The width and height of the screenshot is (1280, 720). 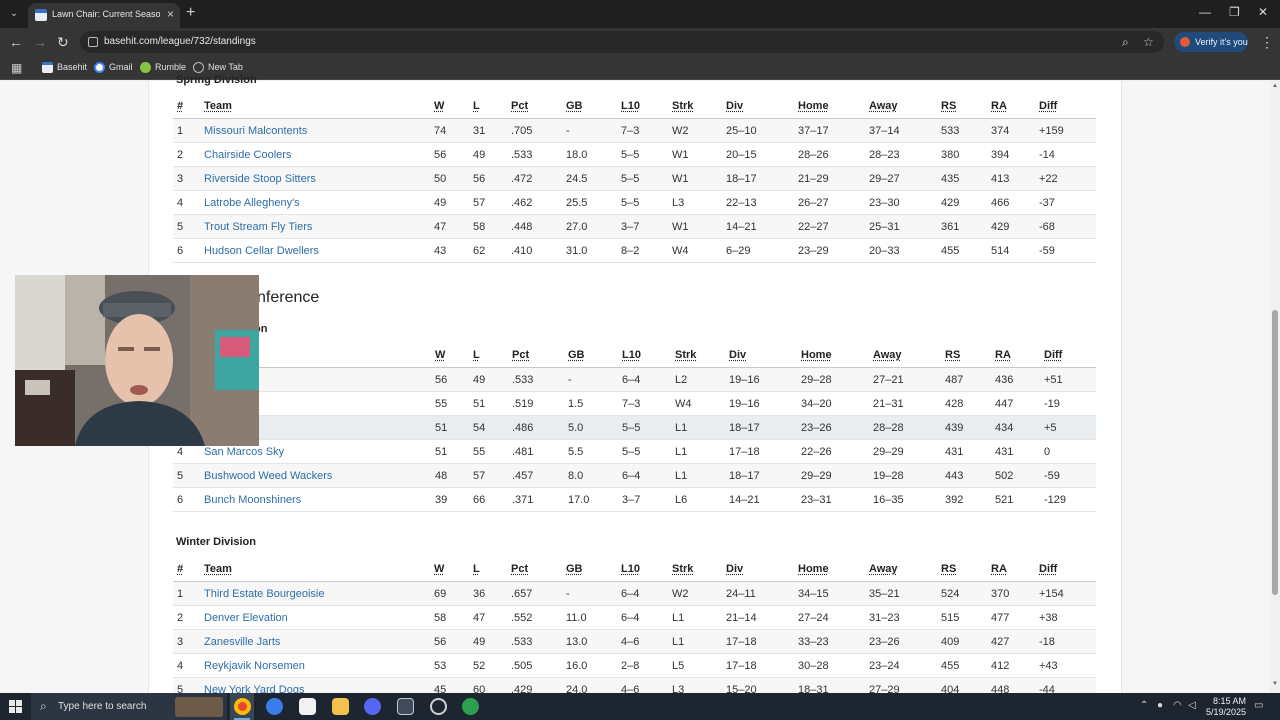 What do you see at coordinates (470, 706) in the screenshot?
I see `app-badge-icon` at bounding box center [470, 706].